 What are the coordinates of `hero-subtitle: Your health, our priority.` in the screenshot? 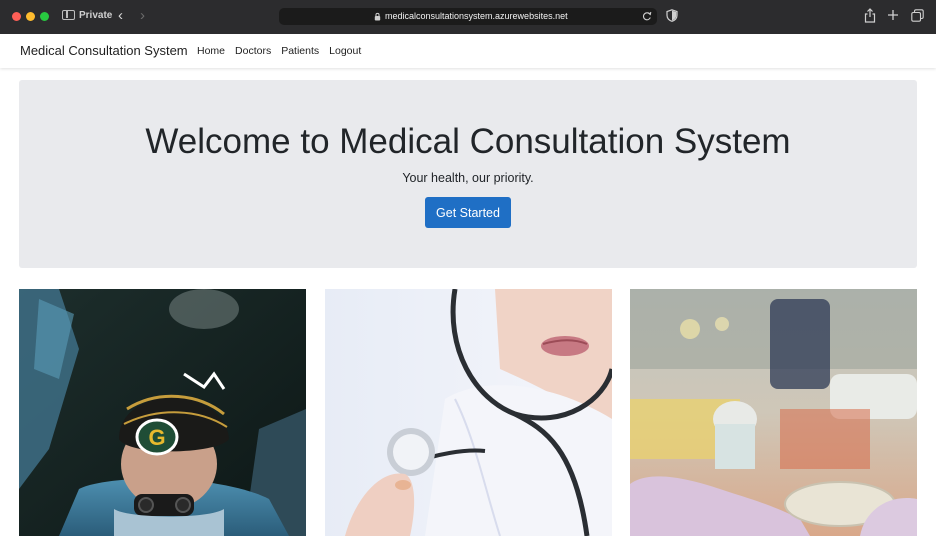 It's located at (468, 178).